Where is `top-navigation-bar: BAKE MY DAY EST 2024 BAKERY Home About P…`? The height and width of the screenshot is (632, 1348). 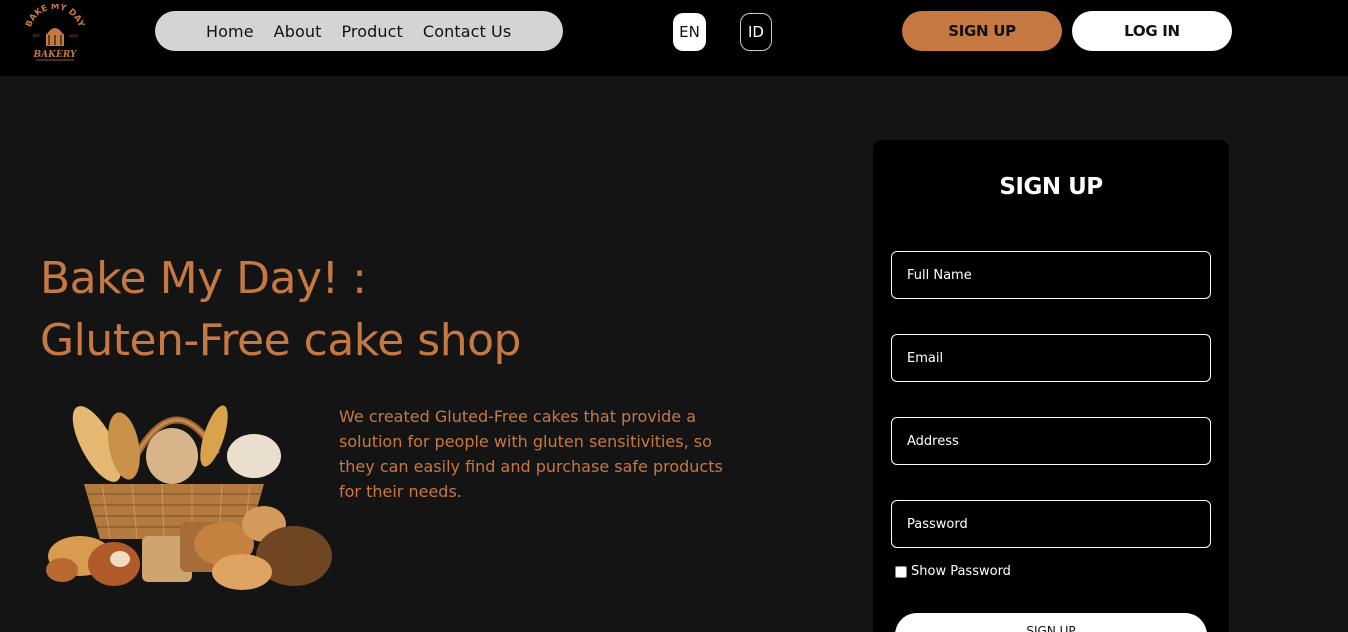 top-navigation-bar: BAKE MY DAY EST 2024 BAKERY Home About P… is located at coordinates (674, 38).